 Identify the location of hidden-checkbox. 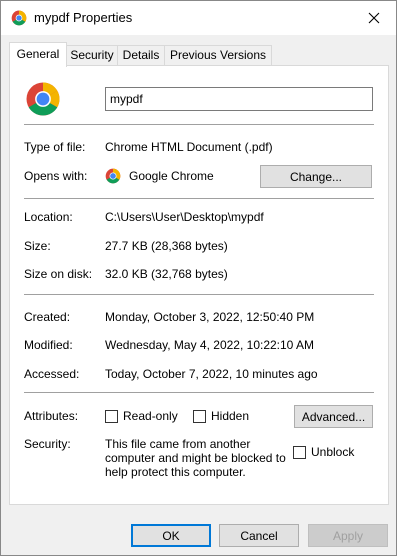
(199, 416).